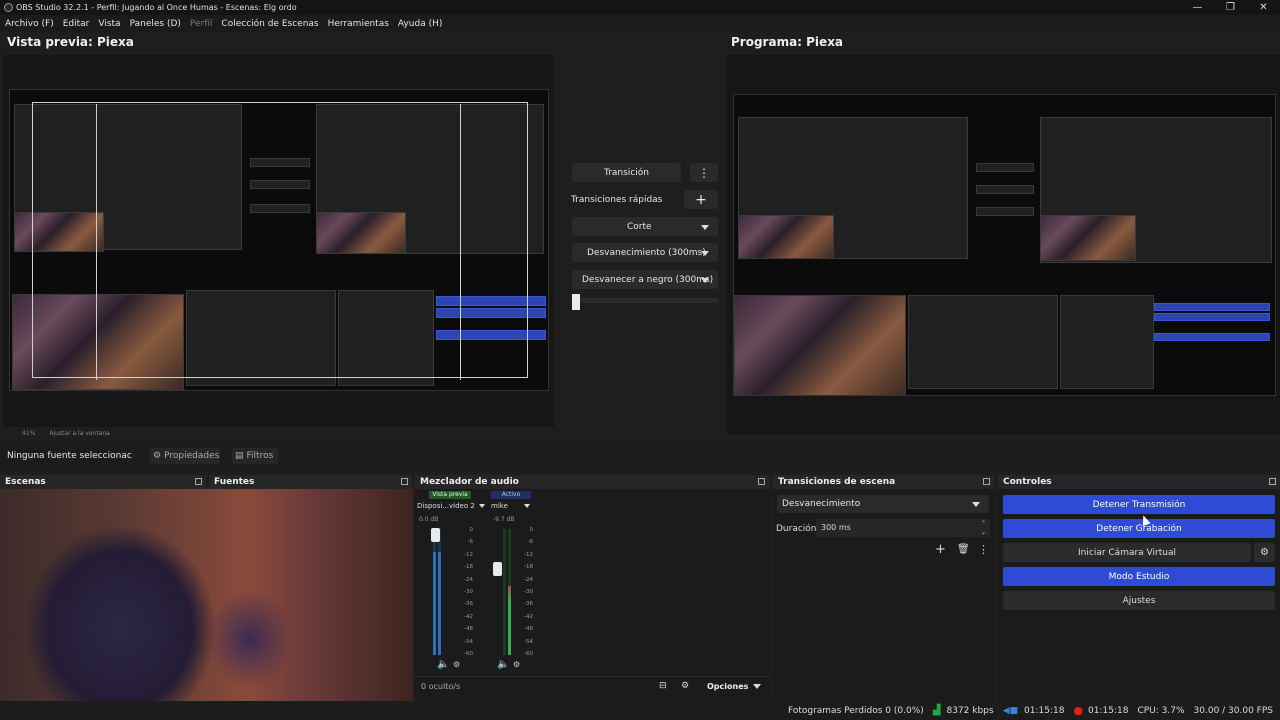 Image resolution: width=1280 pixels, height=720 pixels. What do you see at coordinates (255, 456) in the screenshot?
I see `filters-button: ▤ Filtros` at bounding box center [255, 456].